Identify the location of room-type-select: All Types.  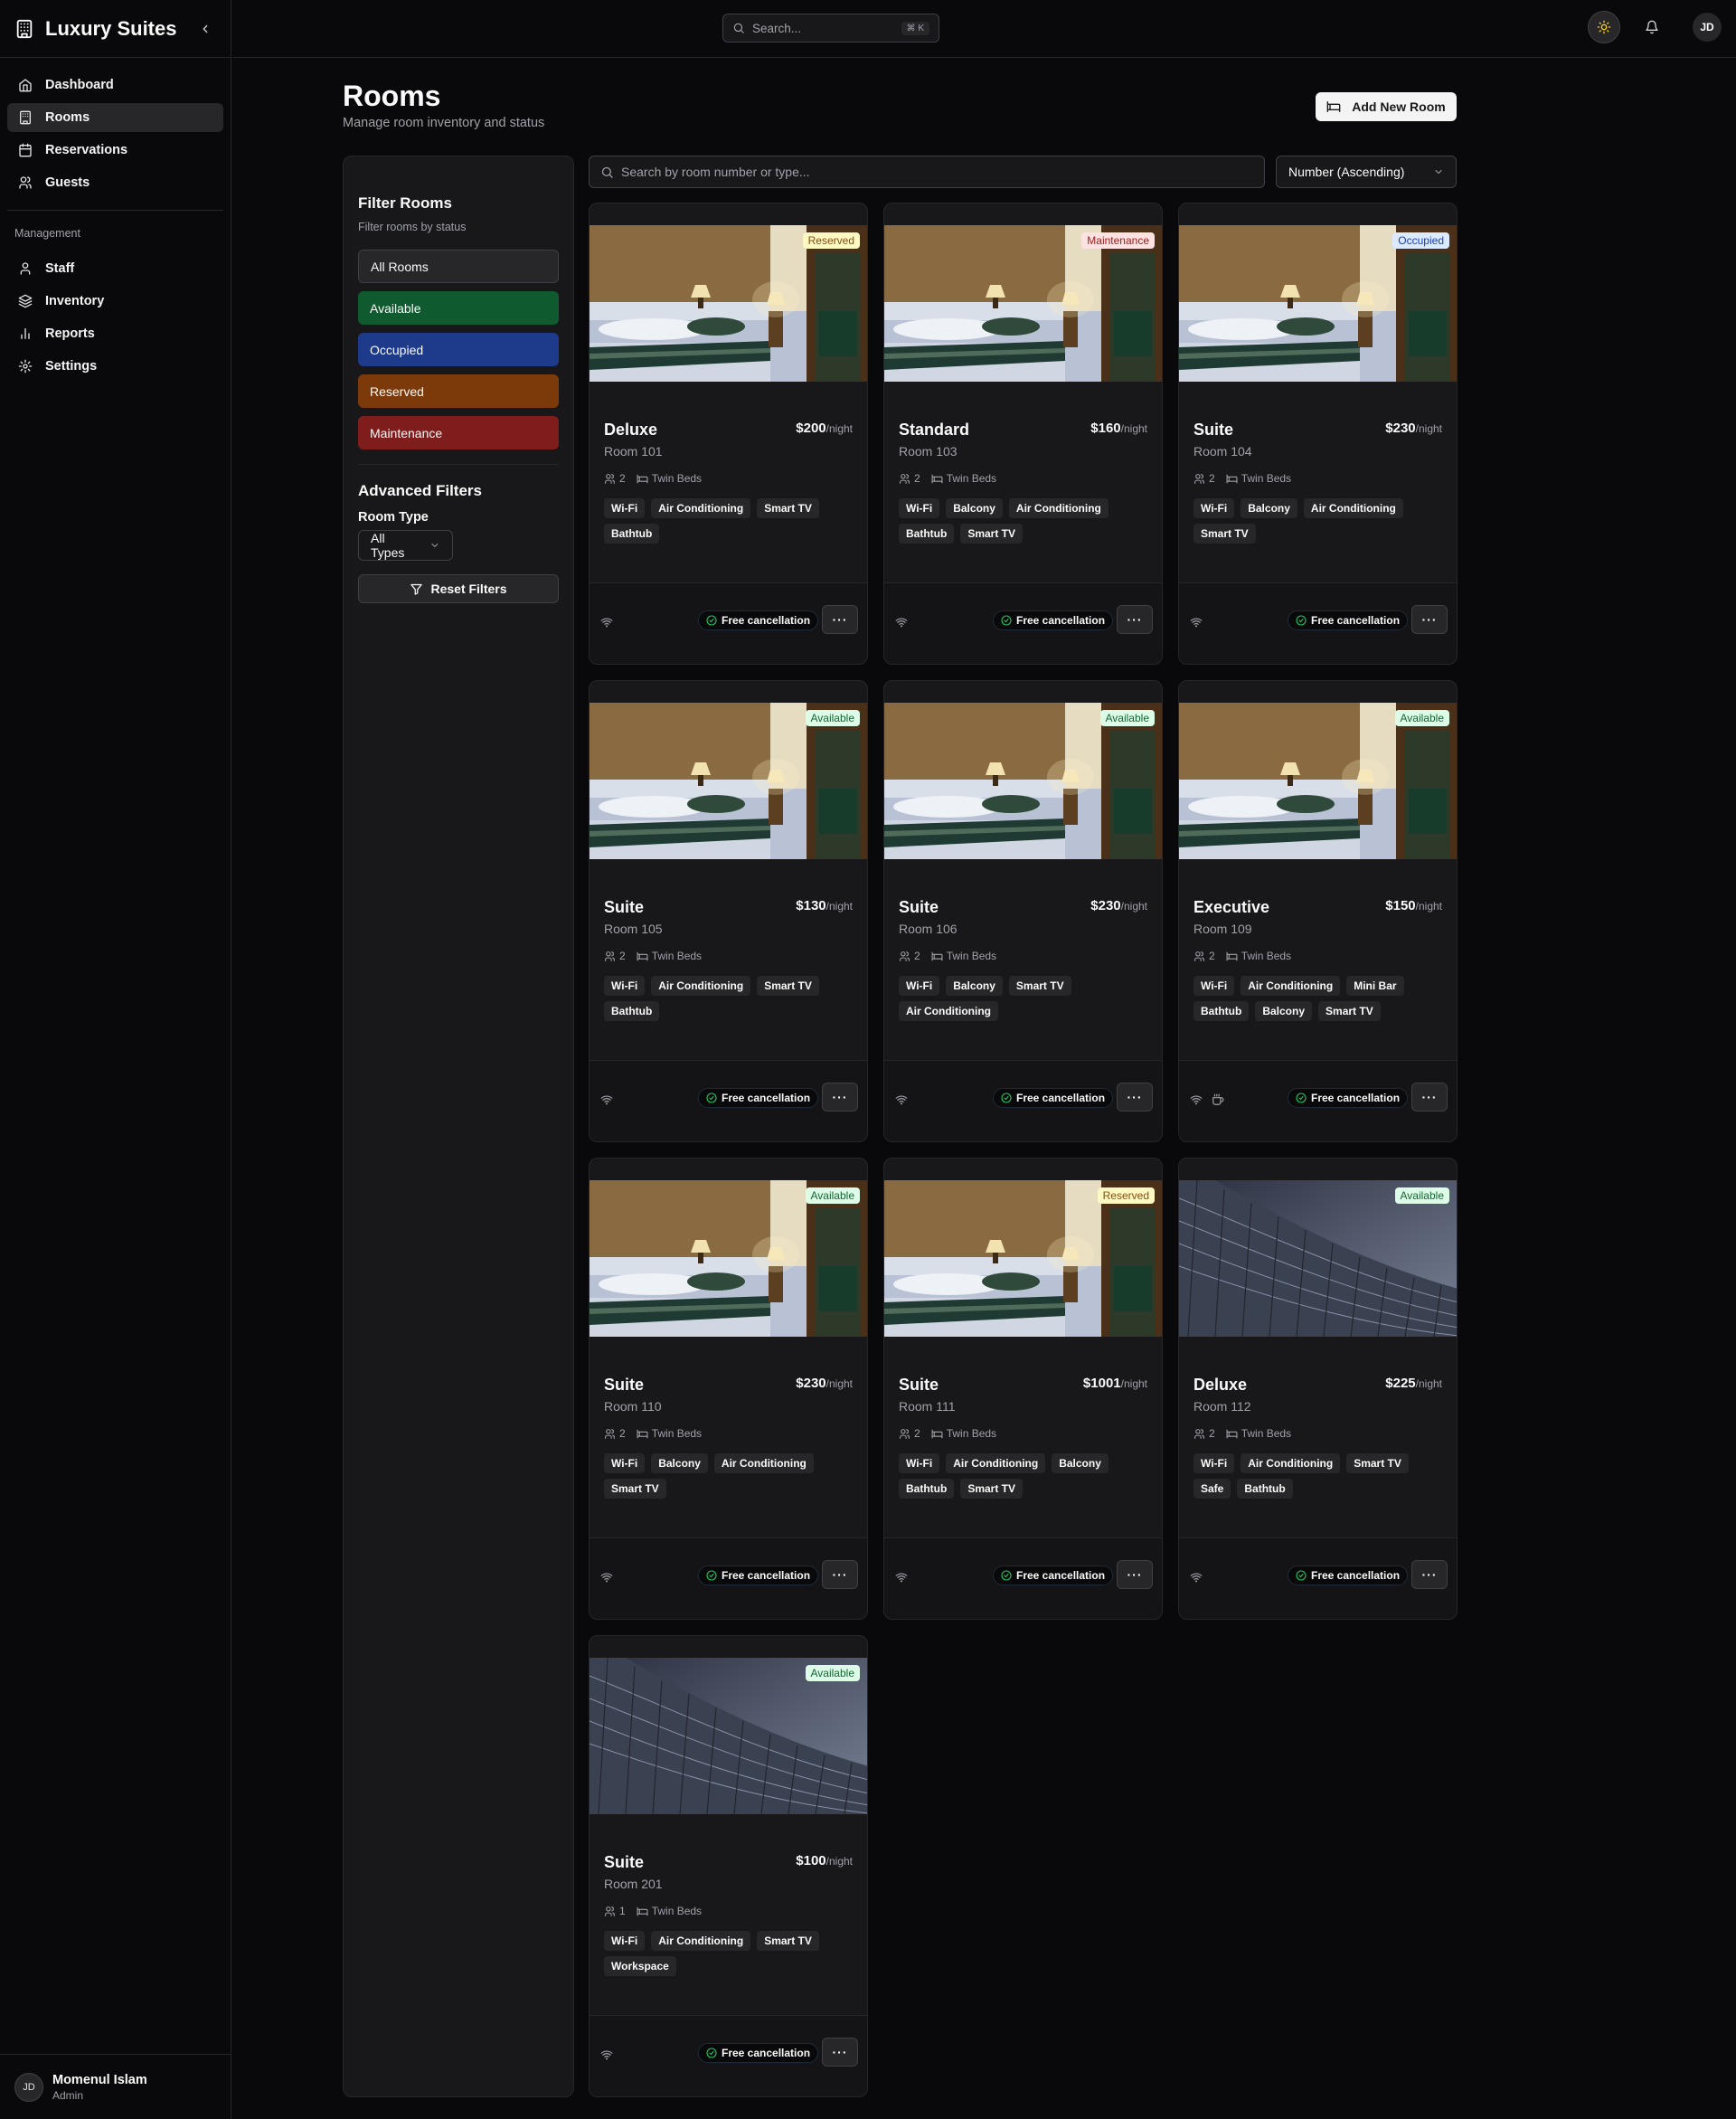
(406, 545).